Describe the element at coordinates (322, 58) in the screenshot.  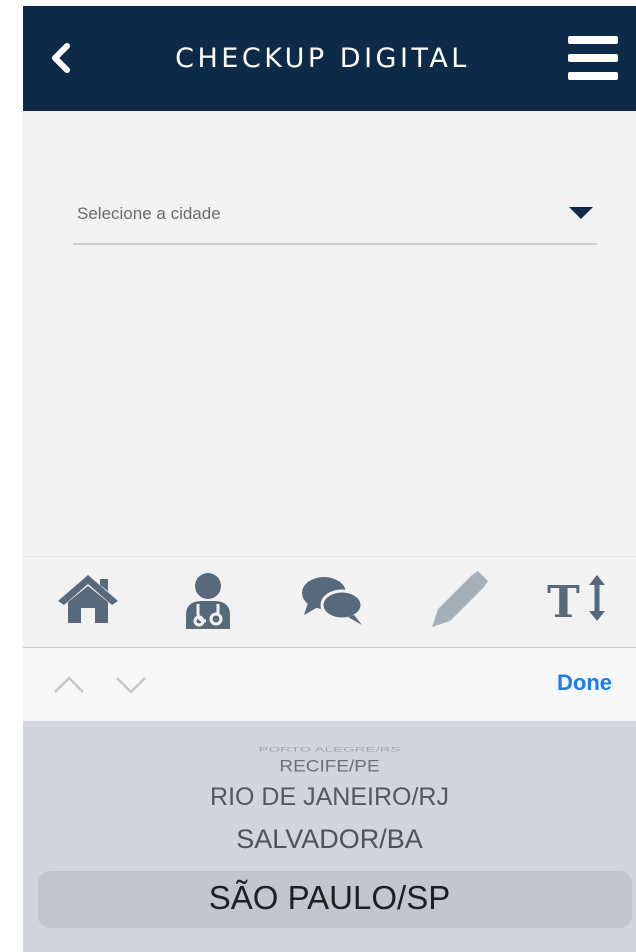
I see `page-title: CHECKUP DIGITAL` at that location.